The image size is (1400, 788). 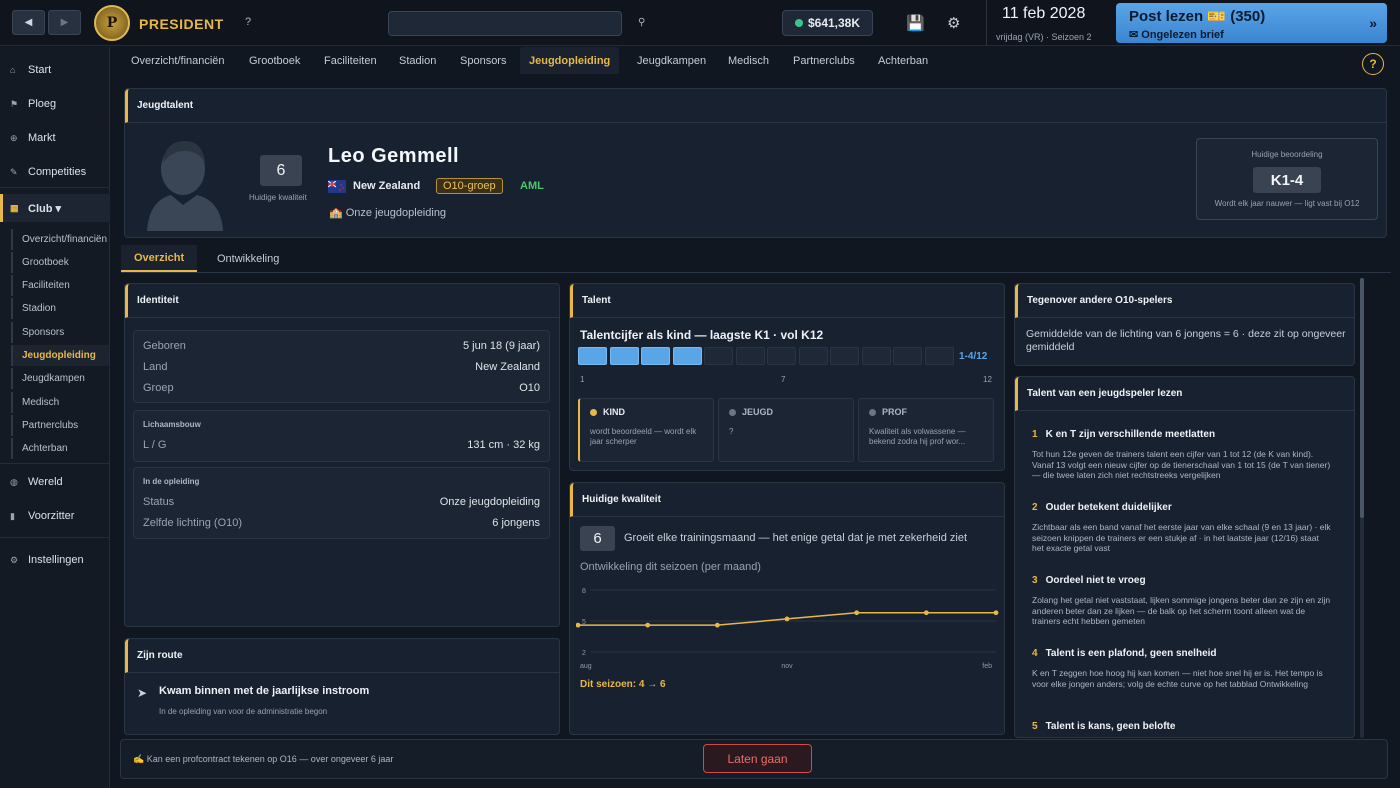 What do you see at coordinates (178, 60) in the screenshot?
I see `tab-overzicht: Overzicht/financiën` at bounding box center [178, 60].